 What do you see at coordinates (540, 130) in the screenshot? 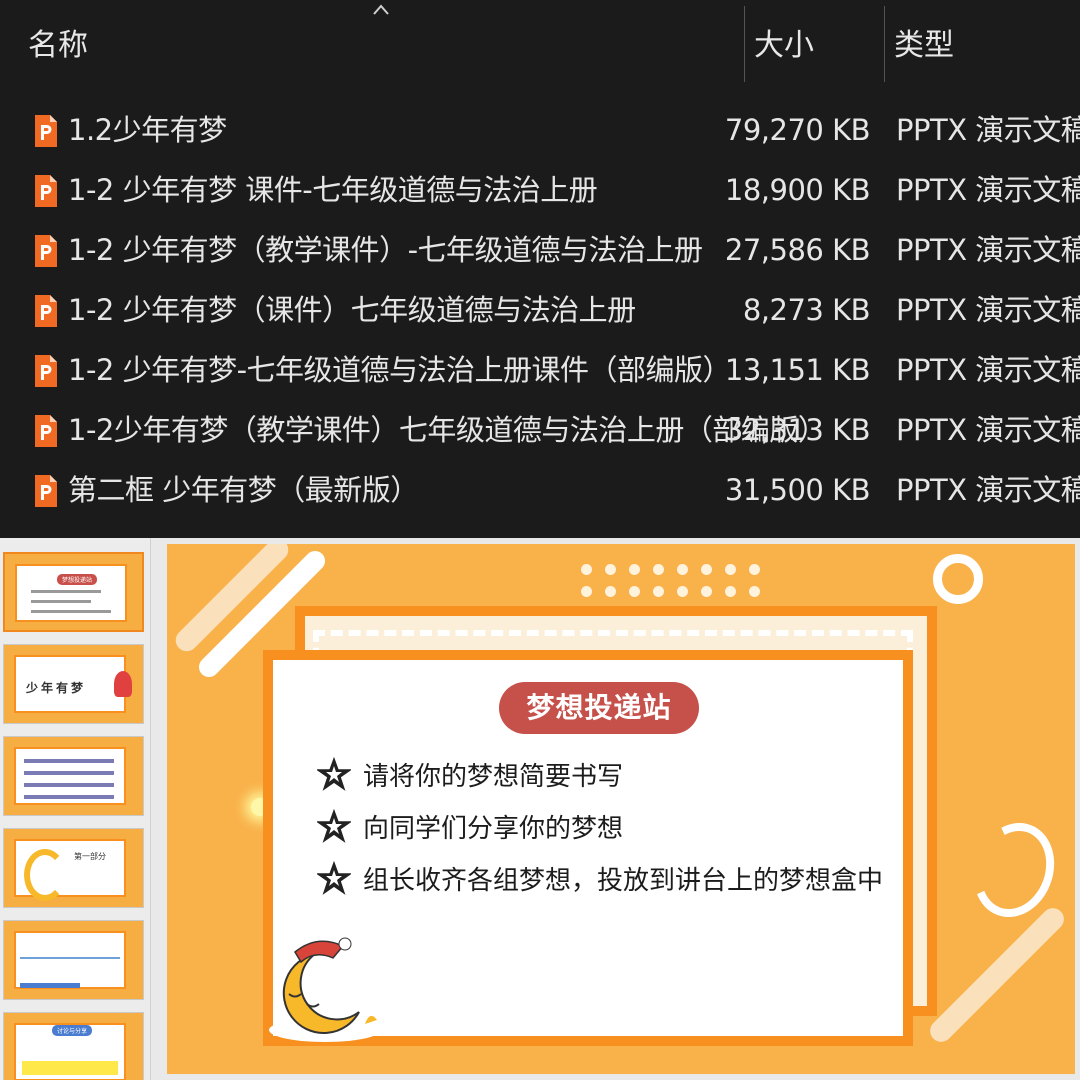
I see `file-row: 1.2少年有梦 79,270 KB PPTX 演示文稿` at bounding box center [540, 130].